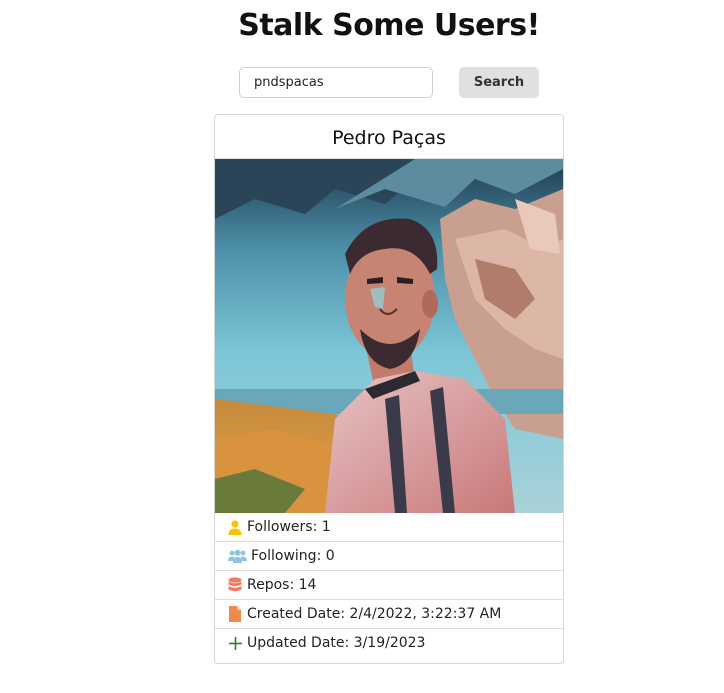 Image resolution: width=724 pixels, height=693 pixels. I want to click on profile-name: Pedro Paças, so click(389, 137).